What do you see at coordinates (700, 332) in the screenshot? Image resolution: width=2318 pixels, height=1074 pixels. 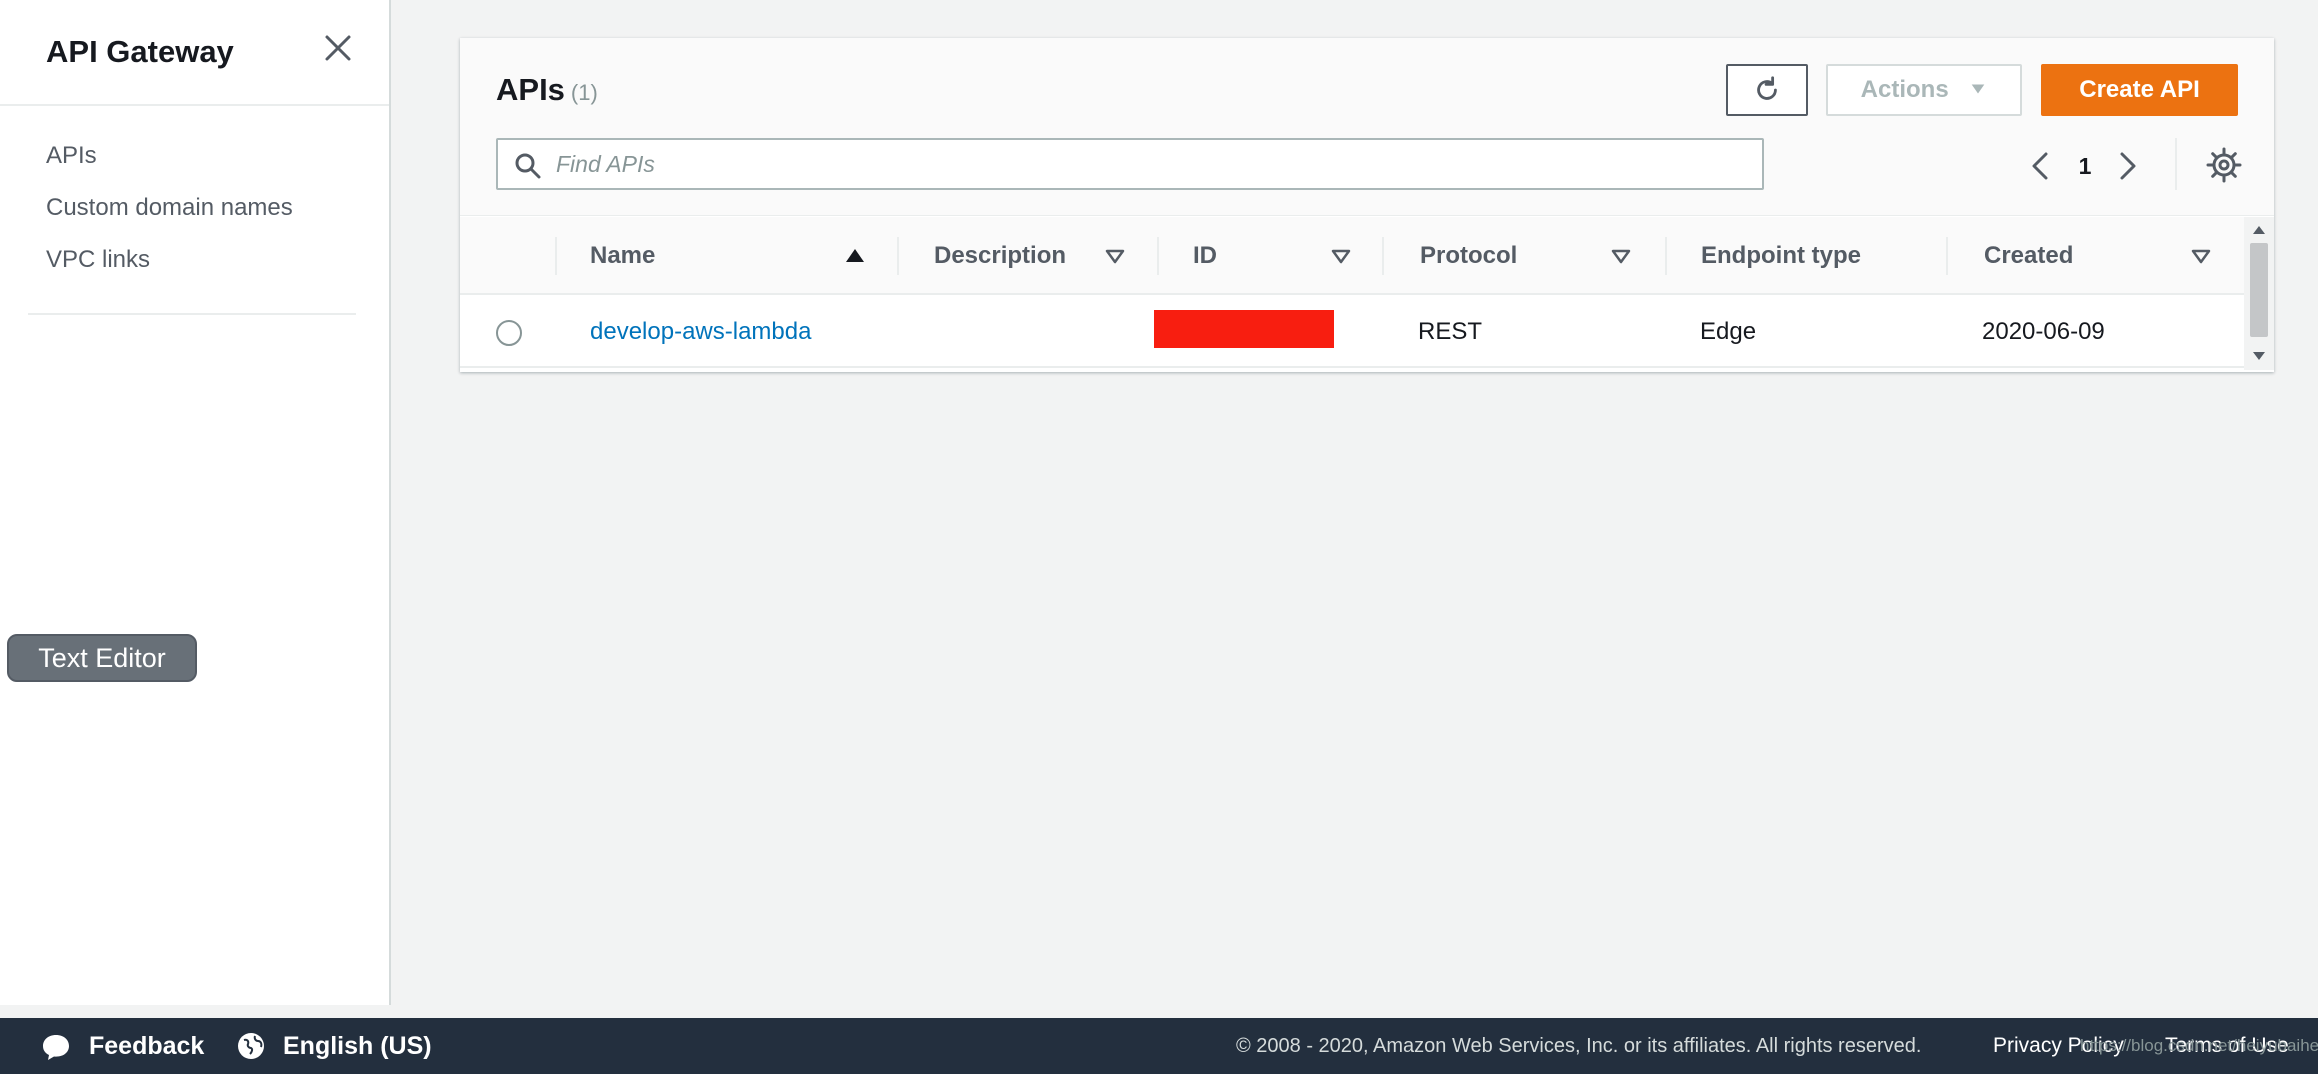 I see `api-name-link: develop-aws-lambda` at bounding box center [700, 332].